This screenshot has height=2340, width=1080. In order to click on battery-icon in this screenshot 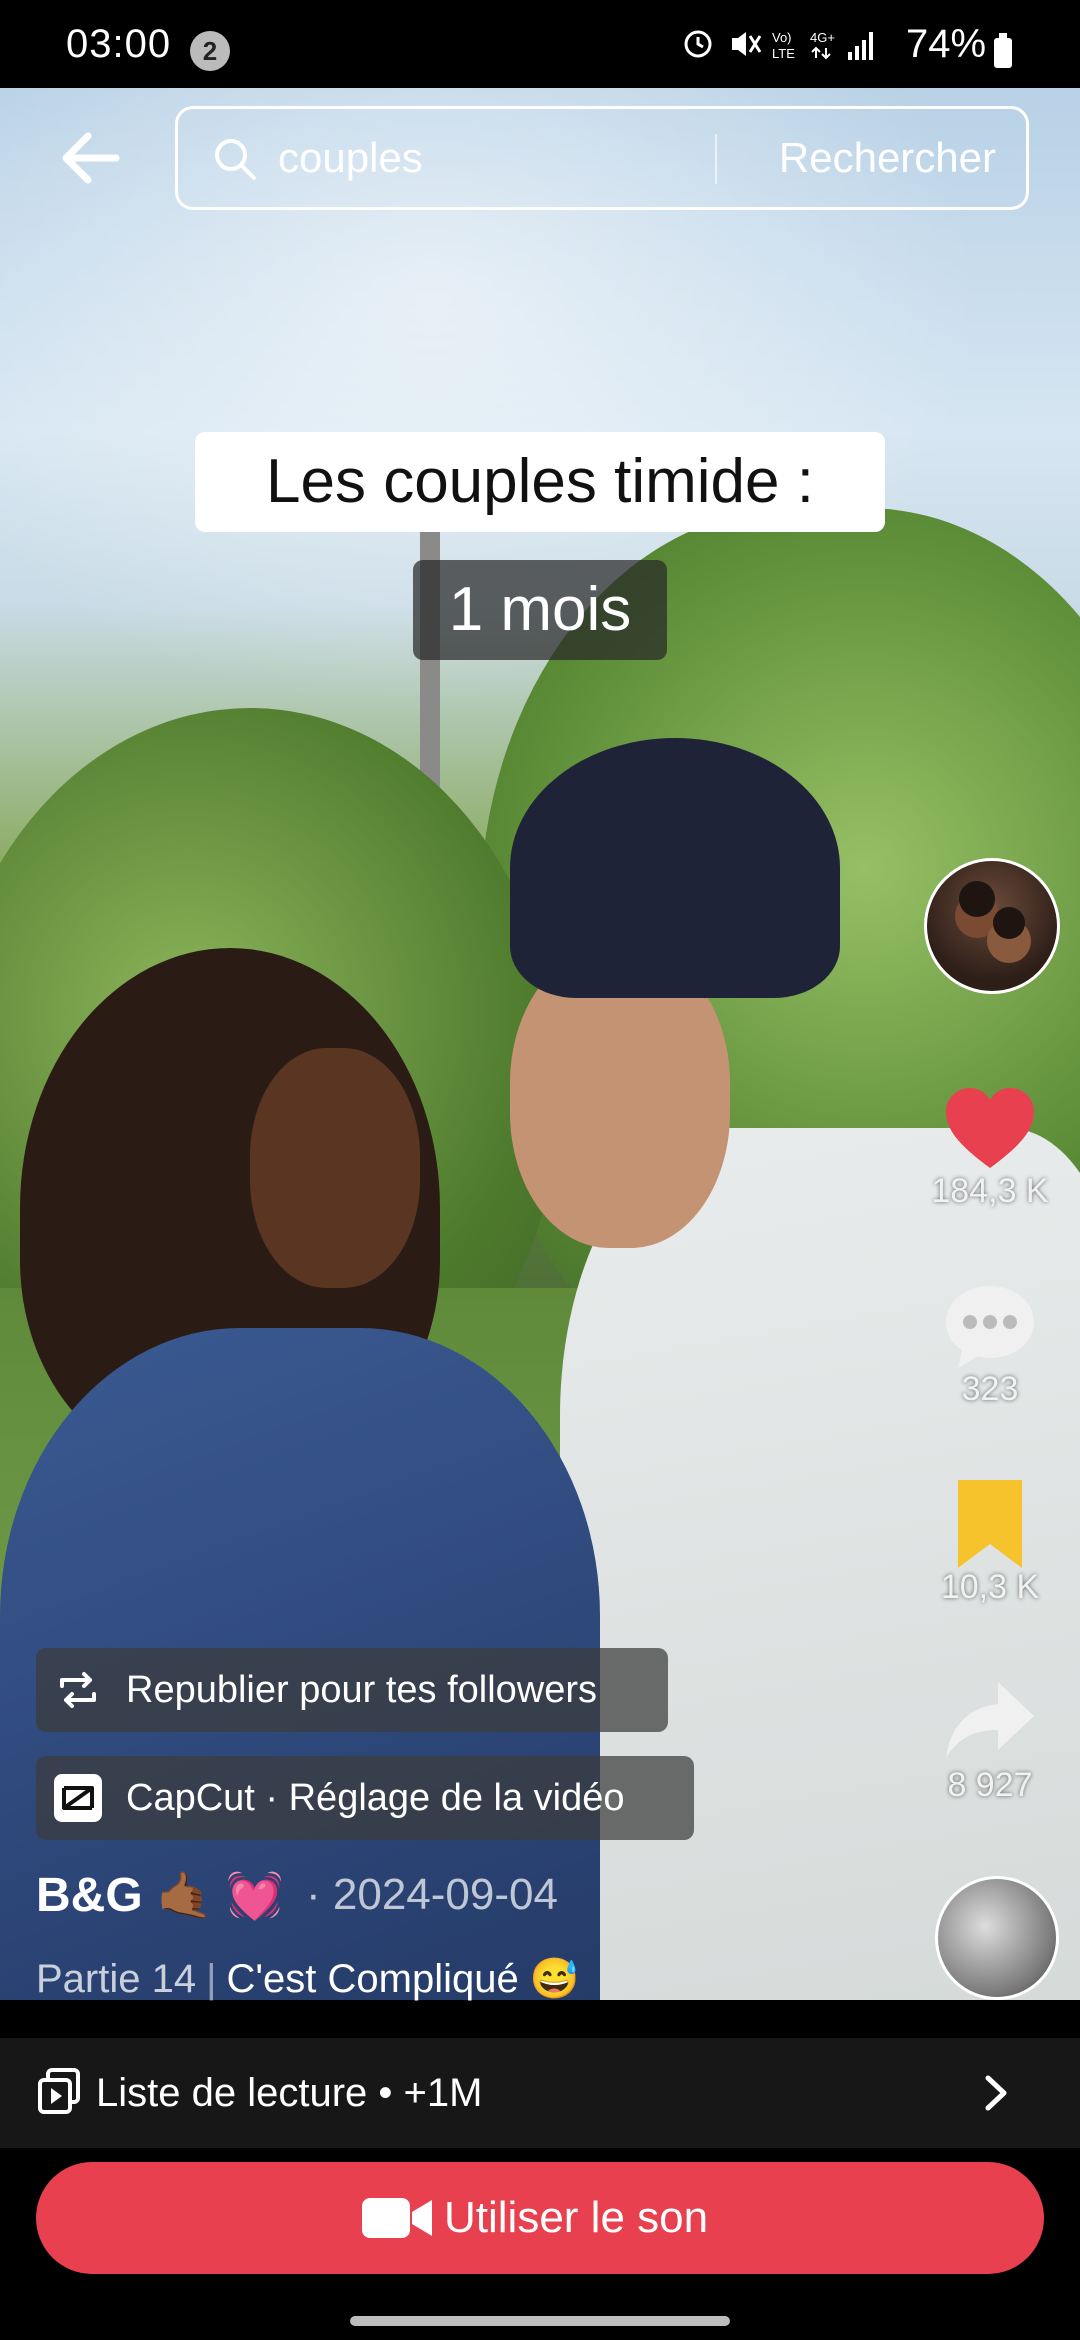, I will do `click(1003, 50)`.